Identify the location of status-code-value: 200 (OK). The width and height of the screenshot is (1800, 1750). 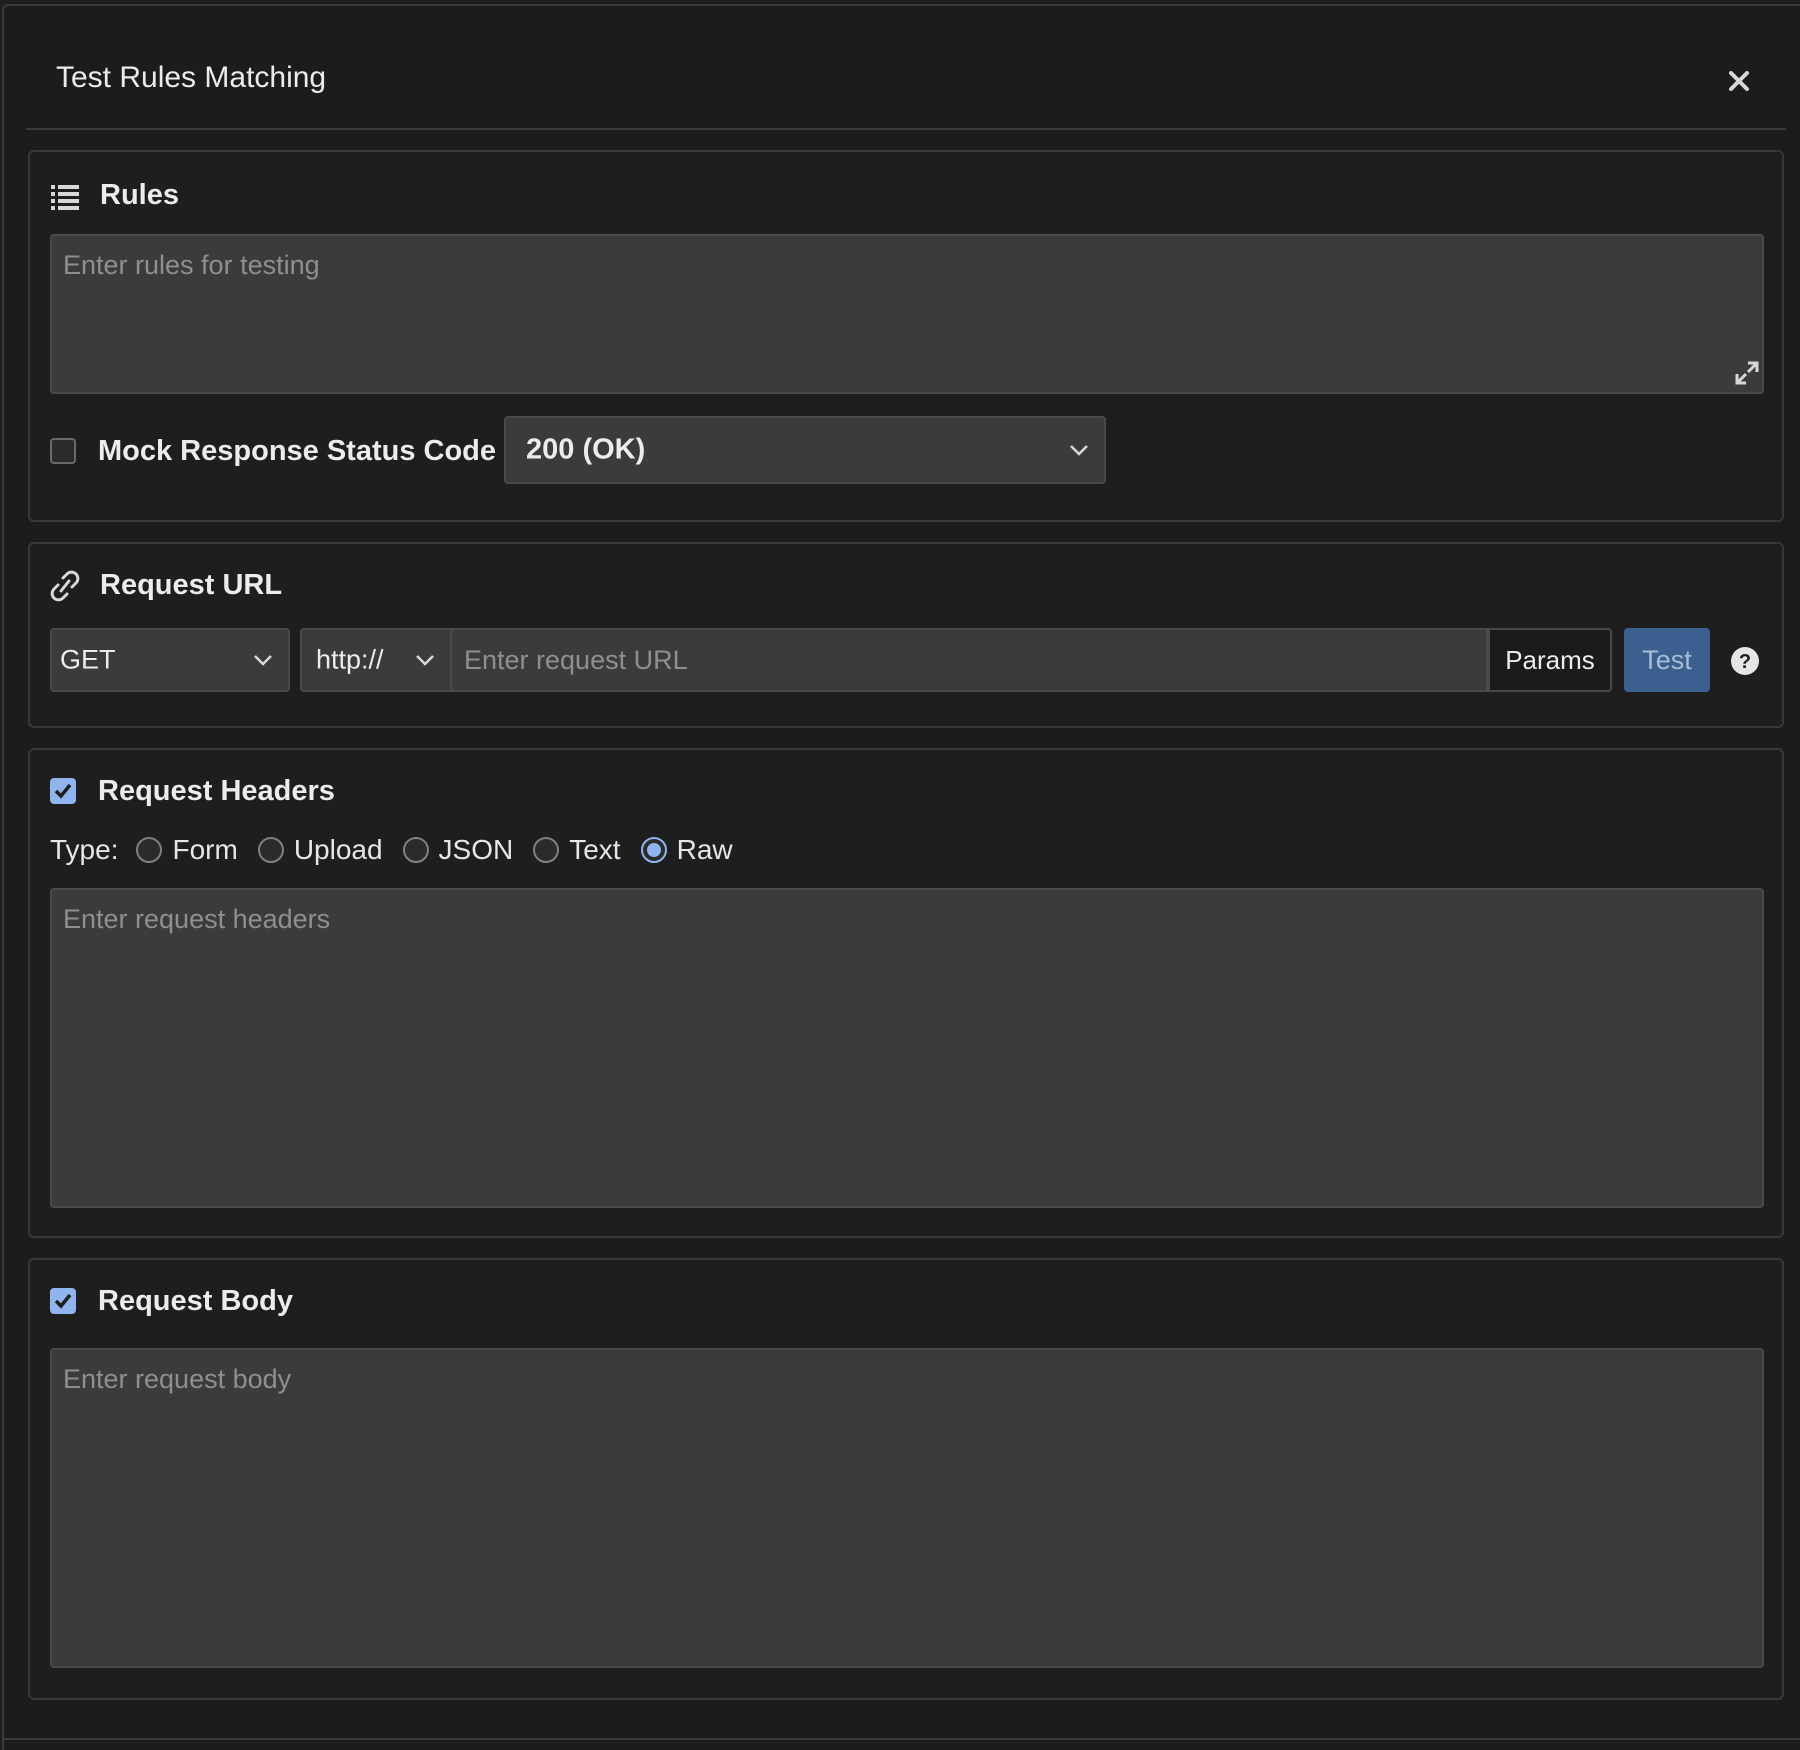
(586, 449).